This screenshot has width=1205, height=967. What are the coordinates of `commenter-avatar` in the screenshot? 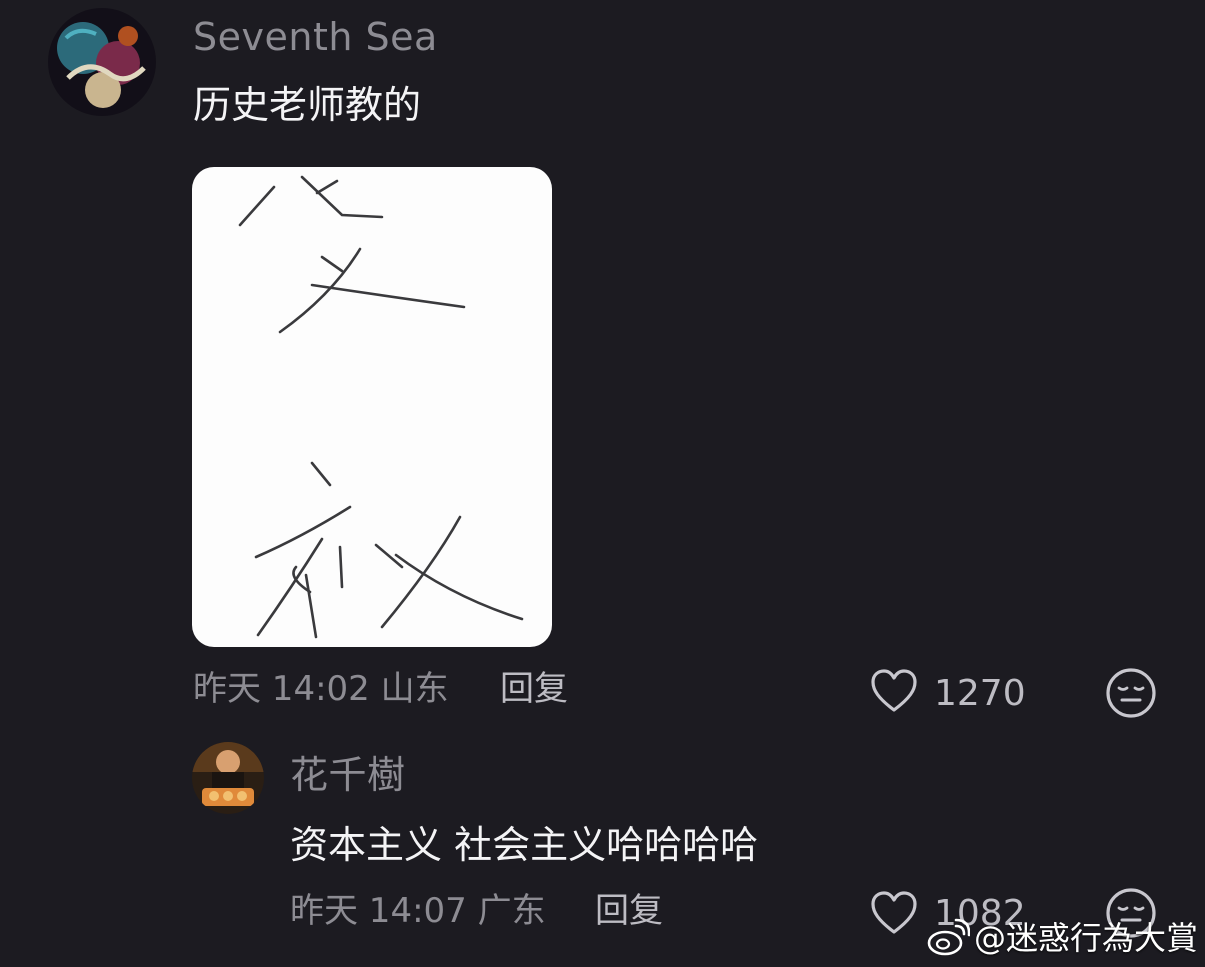 It's located at (102, 62).